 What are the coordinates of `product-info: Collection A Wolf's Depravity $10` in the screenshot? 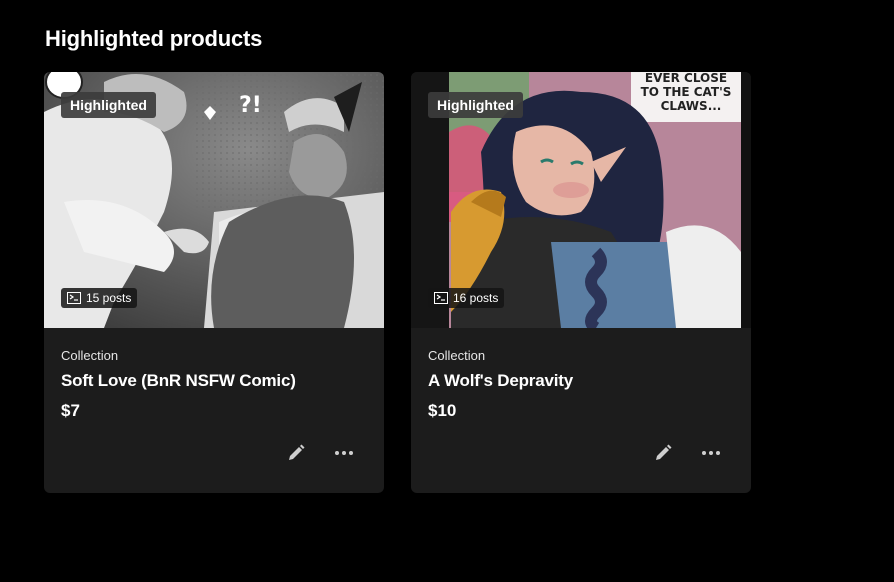 It's located at (581, 384).